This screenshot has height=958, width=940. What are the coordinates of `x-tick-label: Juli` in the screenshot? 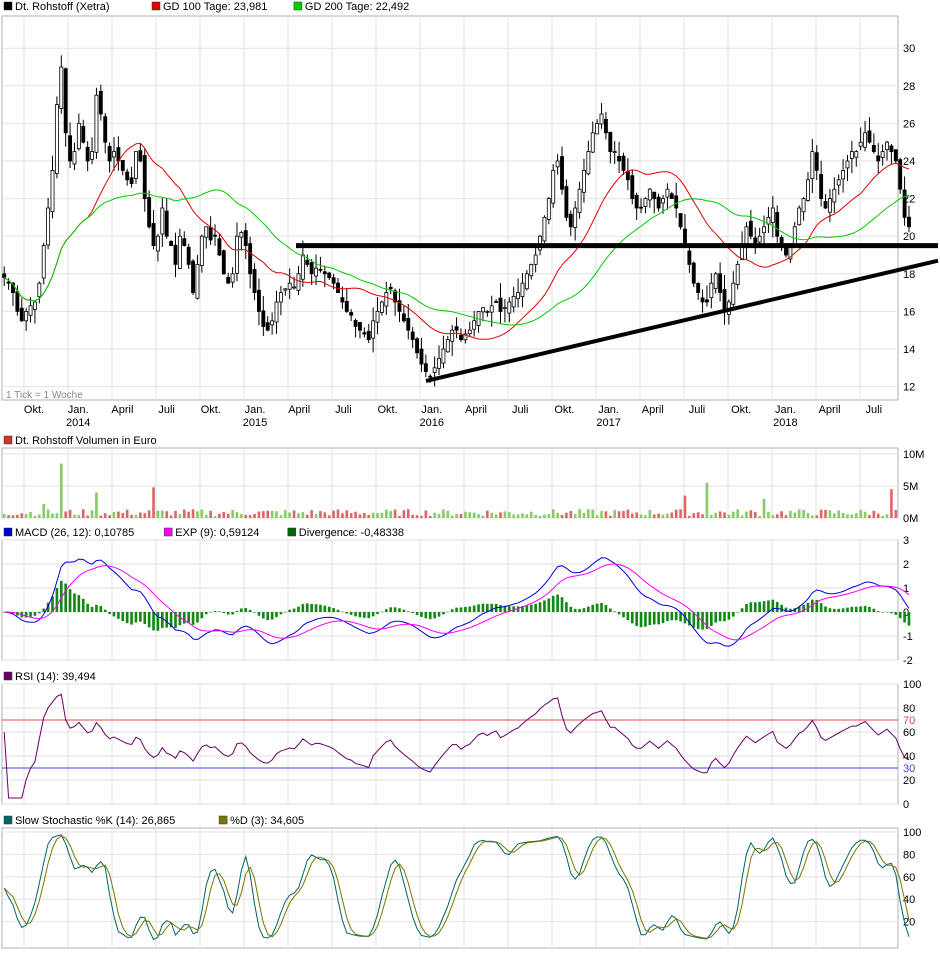 It's located at (343, 410).